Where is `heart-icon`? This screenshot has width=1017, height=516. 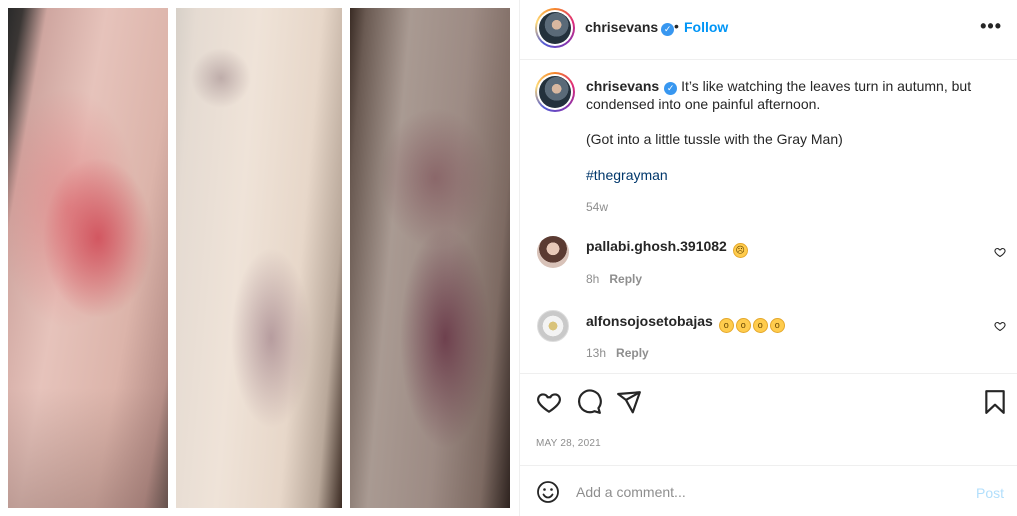 heart-icon is located at coordinates (549, 402).